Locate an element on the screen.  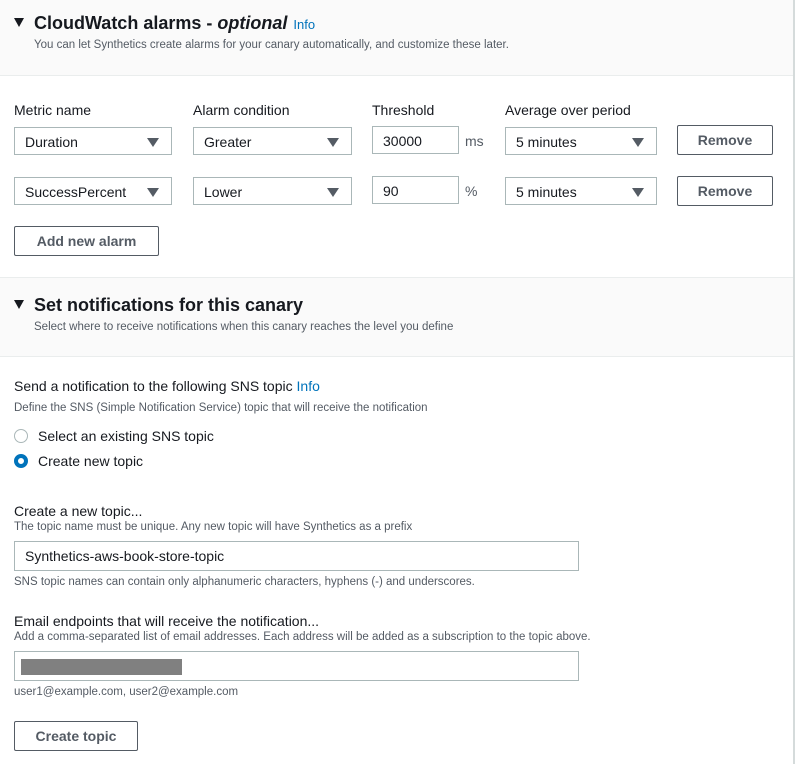
radio-existing-topic is located at coordinates (21, 436).